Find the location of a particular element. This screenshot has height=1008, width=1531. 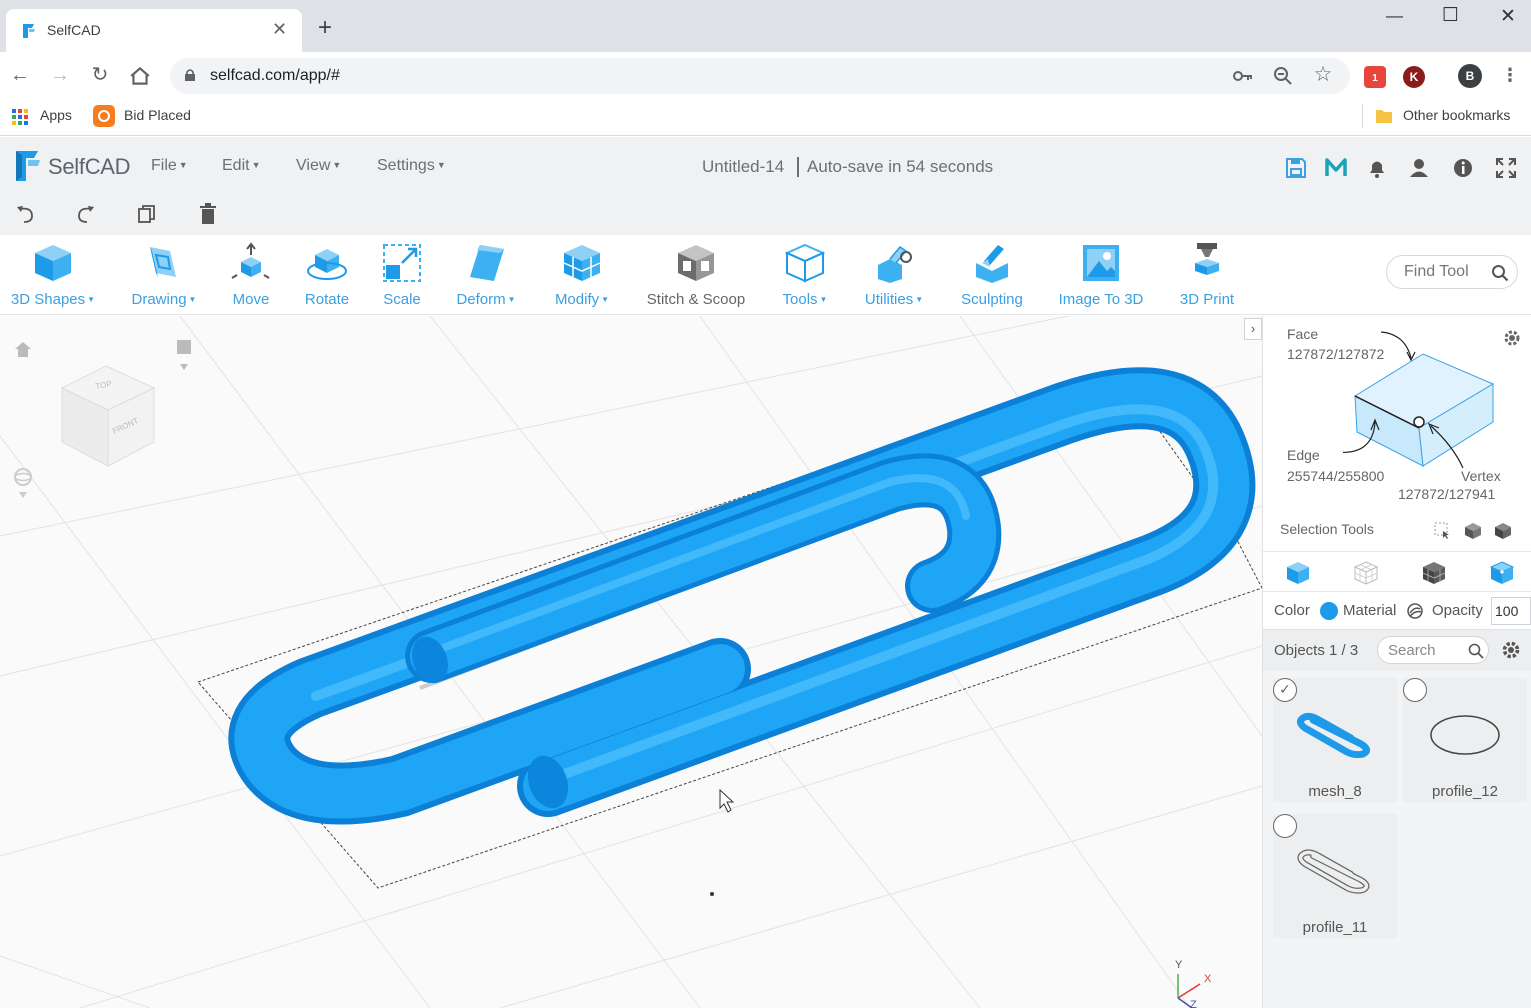

tab-title: SelfCAD is located at coordinates (74, 30).